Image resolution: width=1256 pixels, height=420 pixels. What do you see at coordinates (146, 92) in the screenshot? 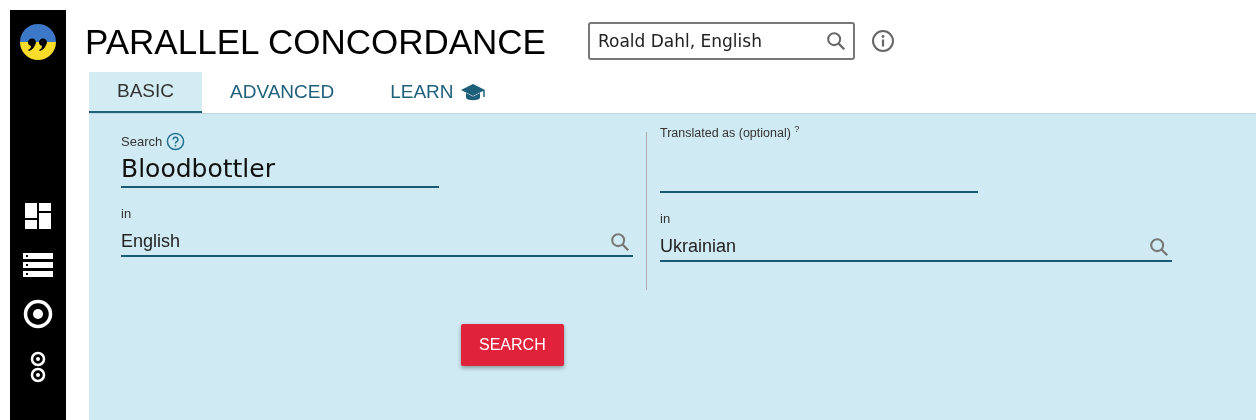
I see `tab: BASIC` at bounding box center [146, 92].